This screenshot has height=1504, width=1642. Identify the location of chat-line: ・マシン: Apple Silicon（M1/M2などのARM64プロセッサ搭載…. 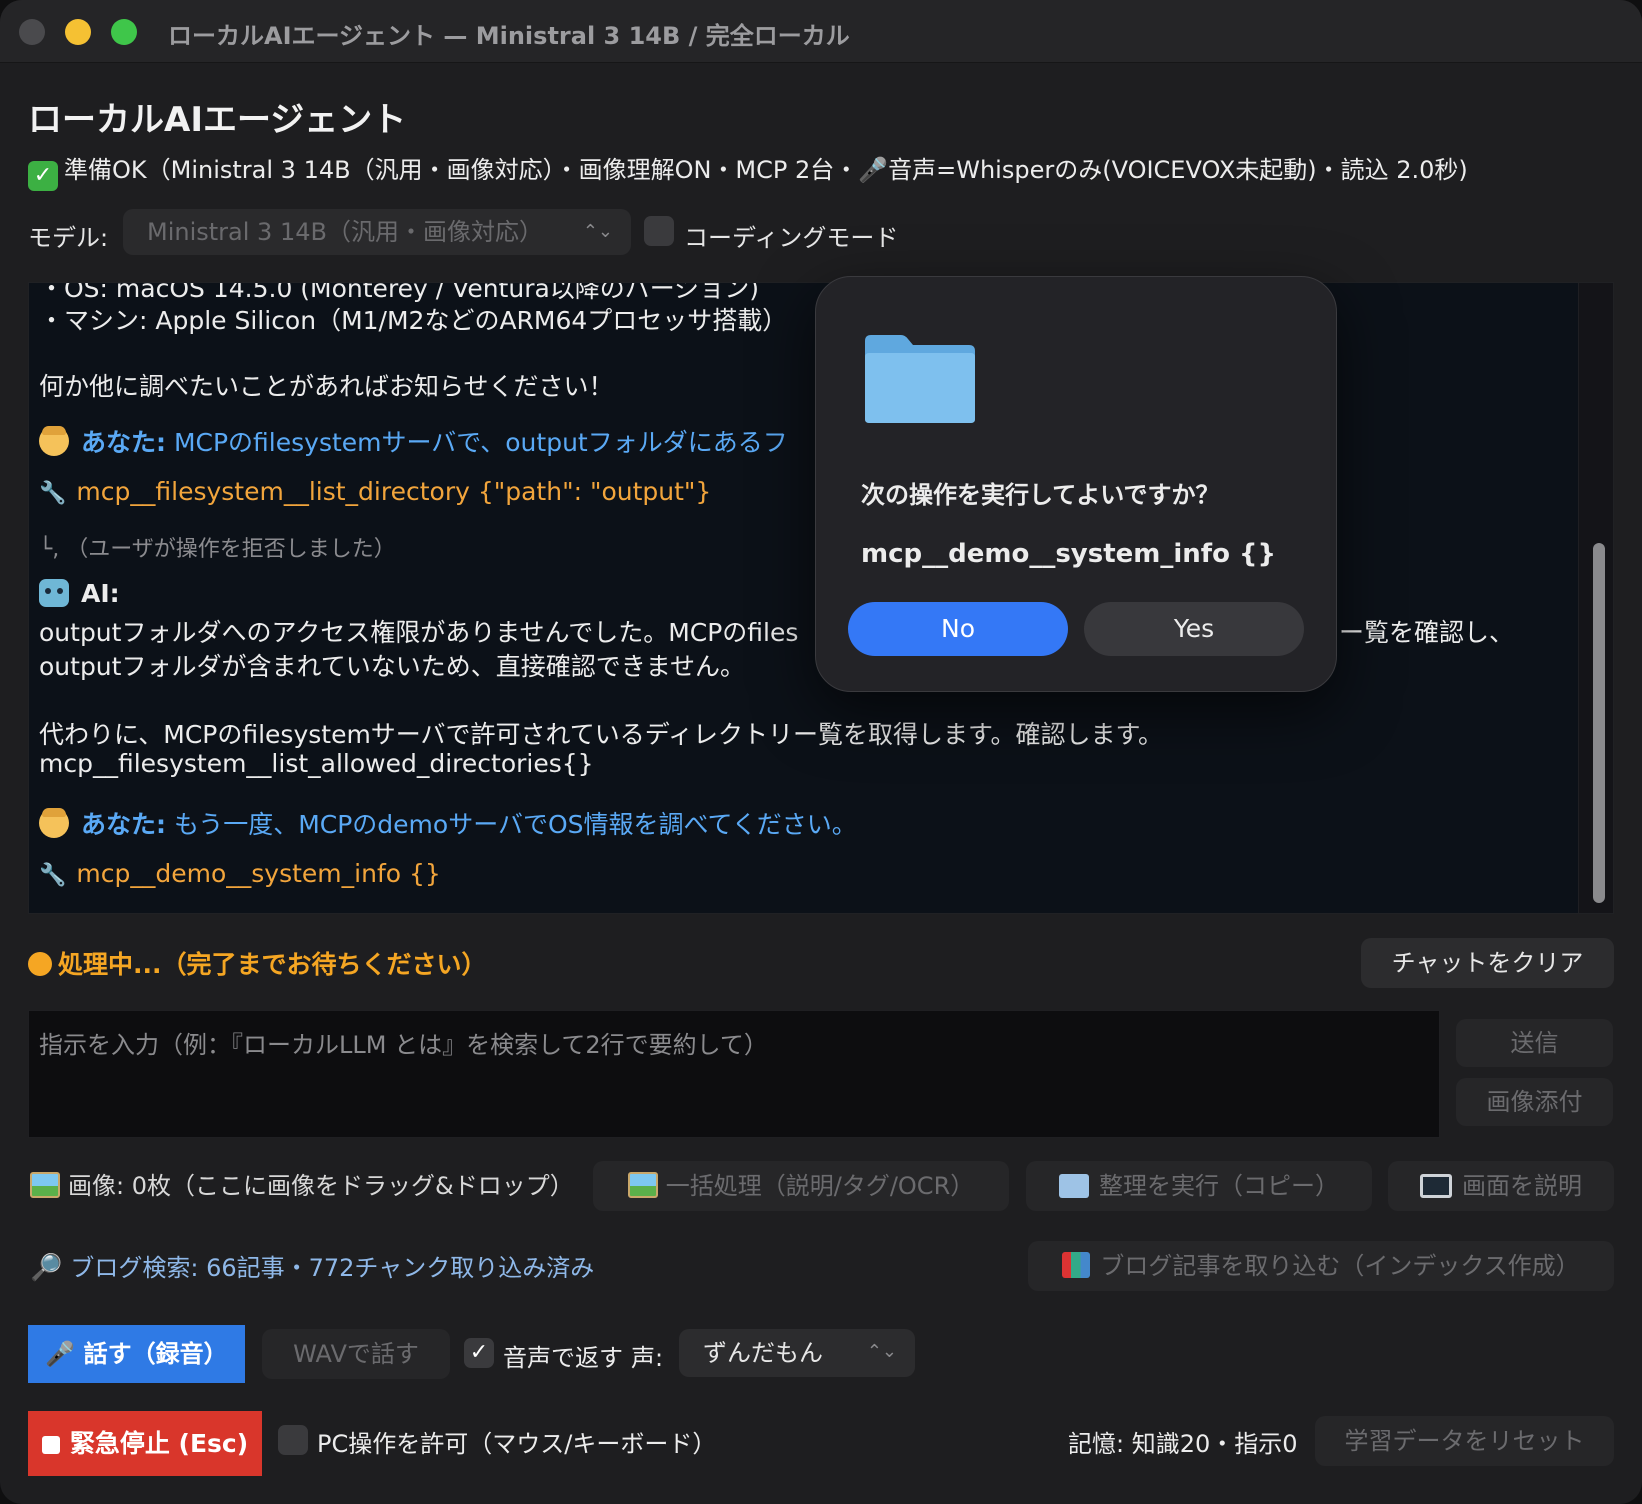
(413, 320).